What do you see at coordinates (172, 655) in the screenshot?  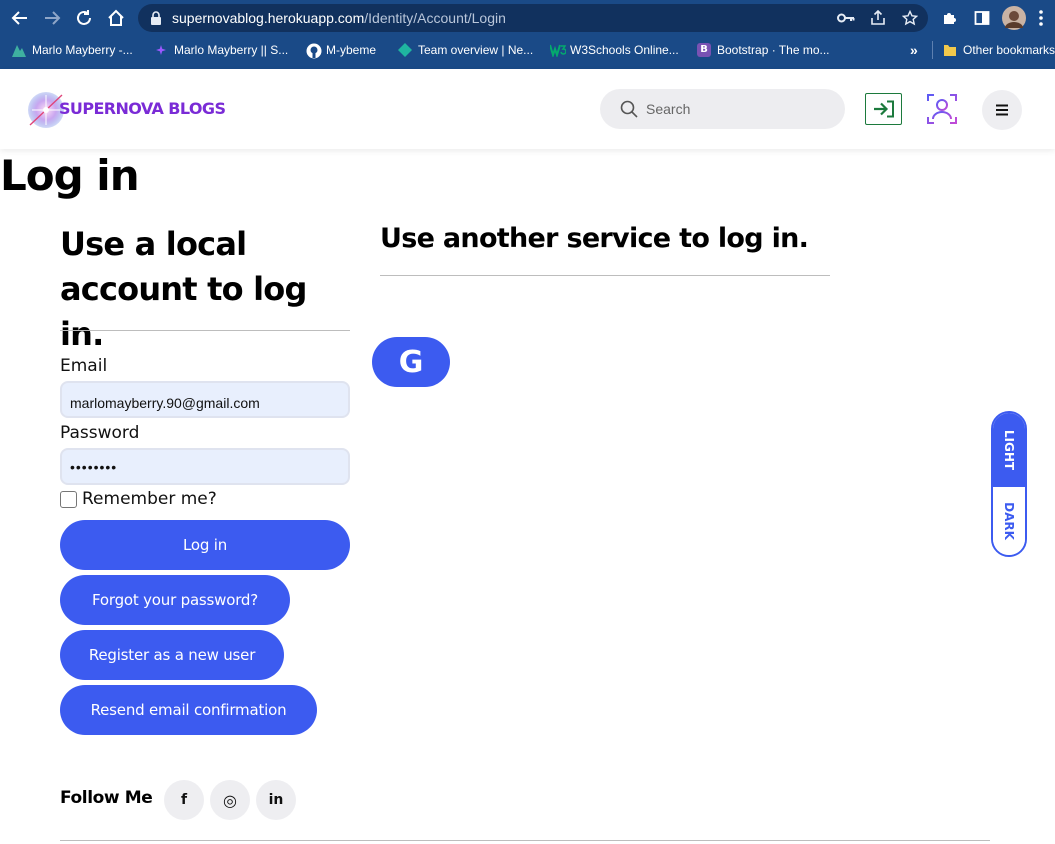 I see `register-button: Register as a new user` at bounding box center [172, 655].